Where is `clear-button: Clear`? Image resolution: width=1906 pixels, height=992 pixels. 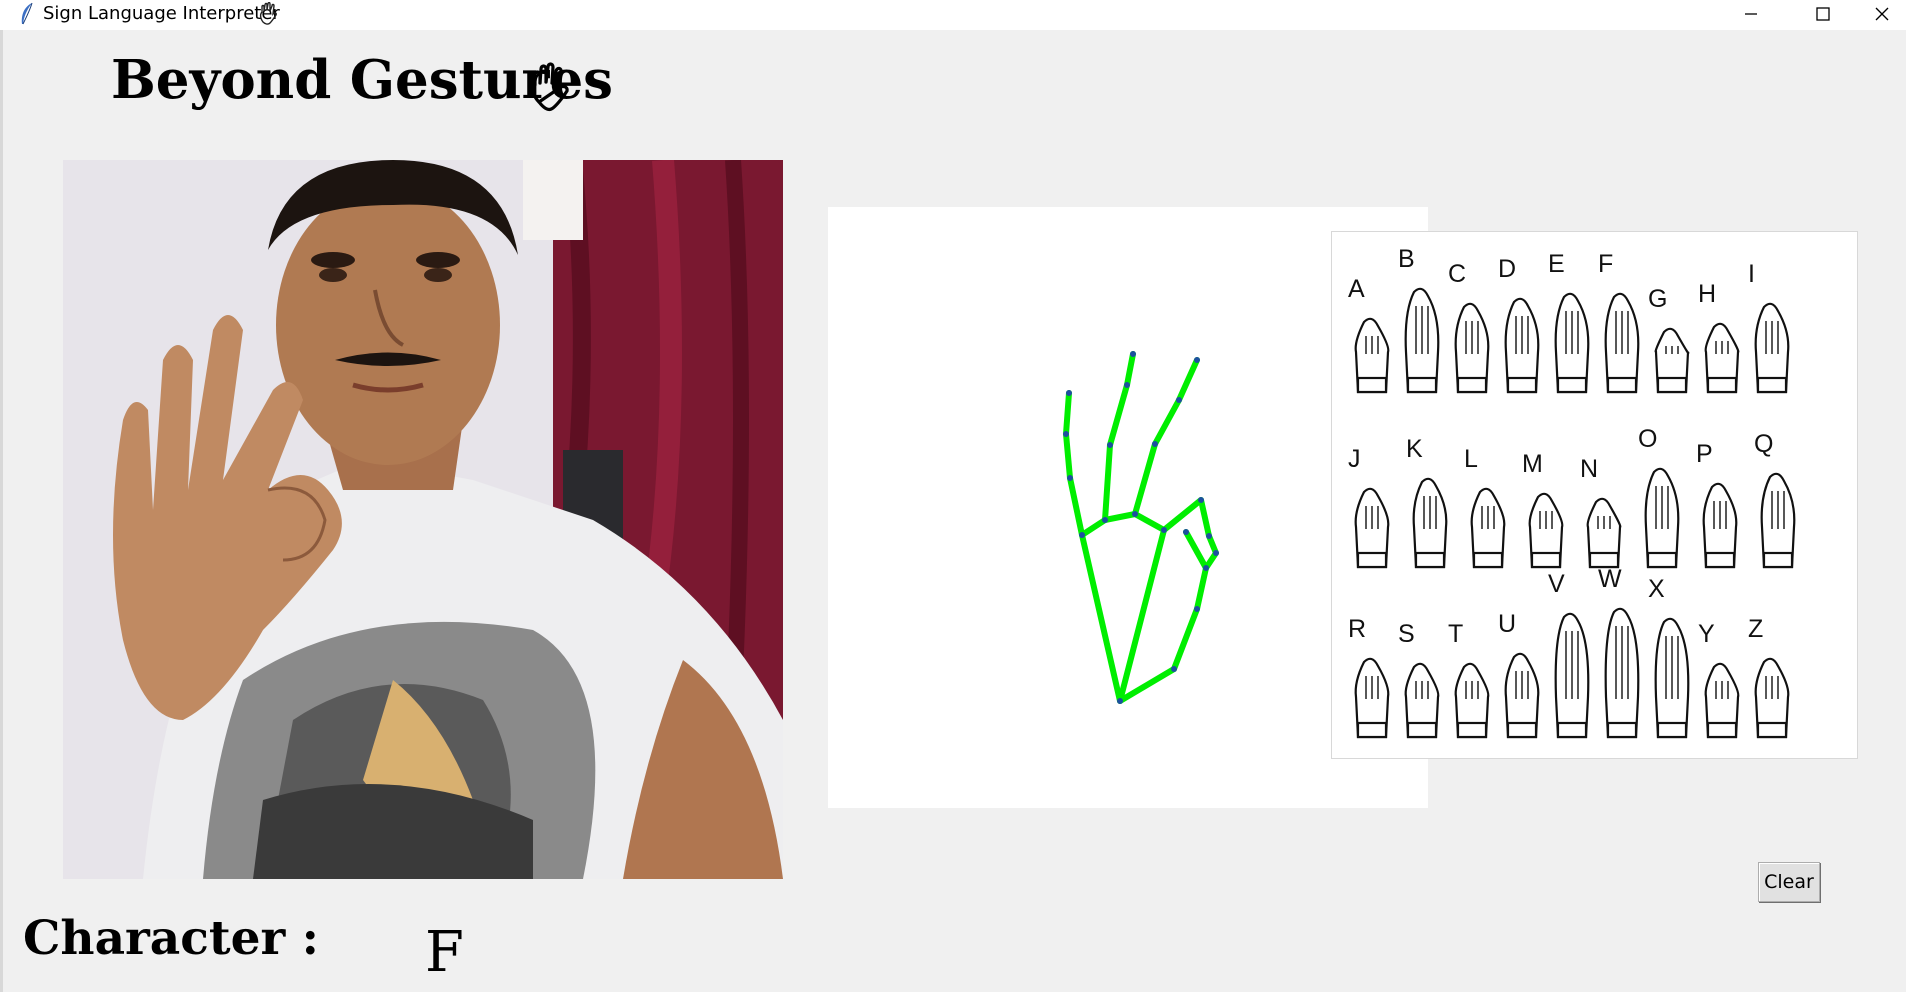 clear-button: Clear is located at coordinates (1789, 882).